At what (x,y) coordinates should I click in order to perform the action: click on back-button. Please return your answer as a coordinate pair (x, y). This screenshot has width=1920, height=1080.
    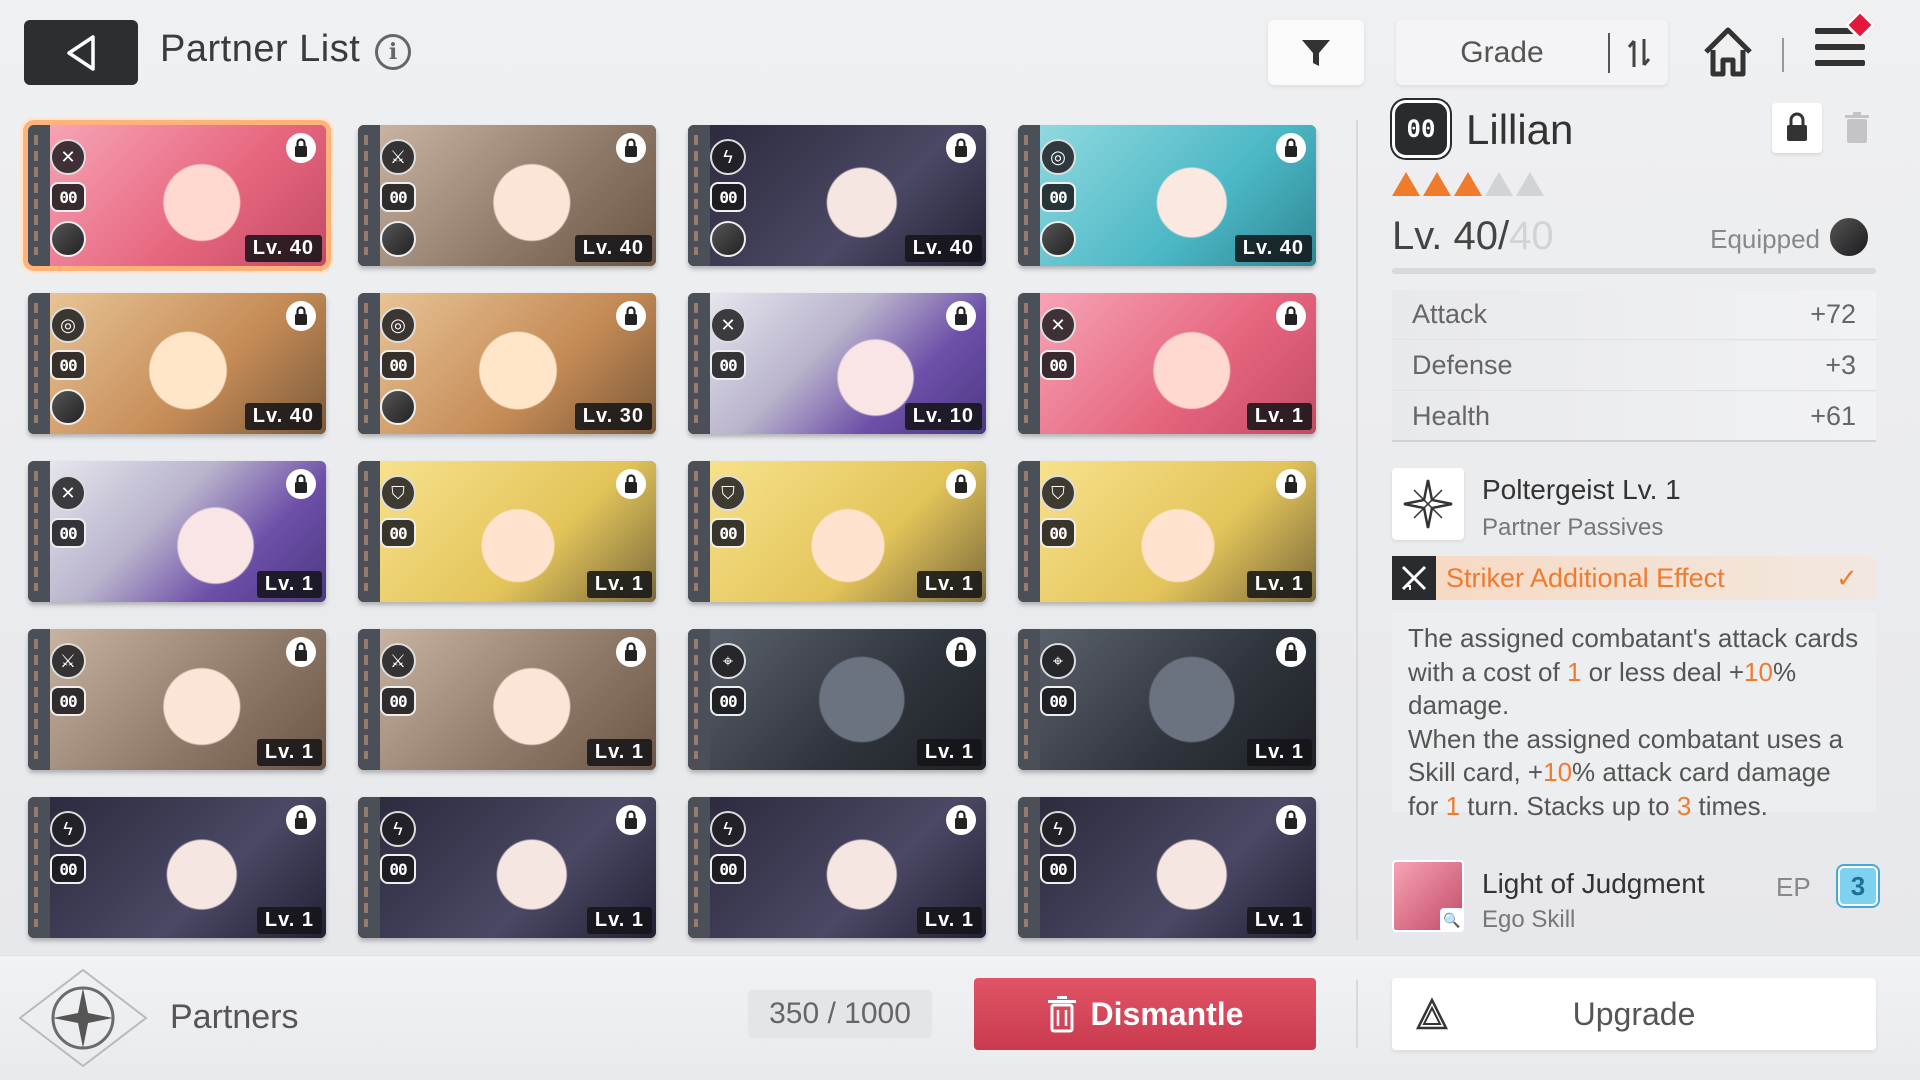
    Looking at the image, I should click on (81, 52).